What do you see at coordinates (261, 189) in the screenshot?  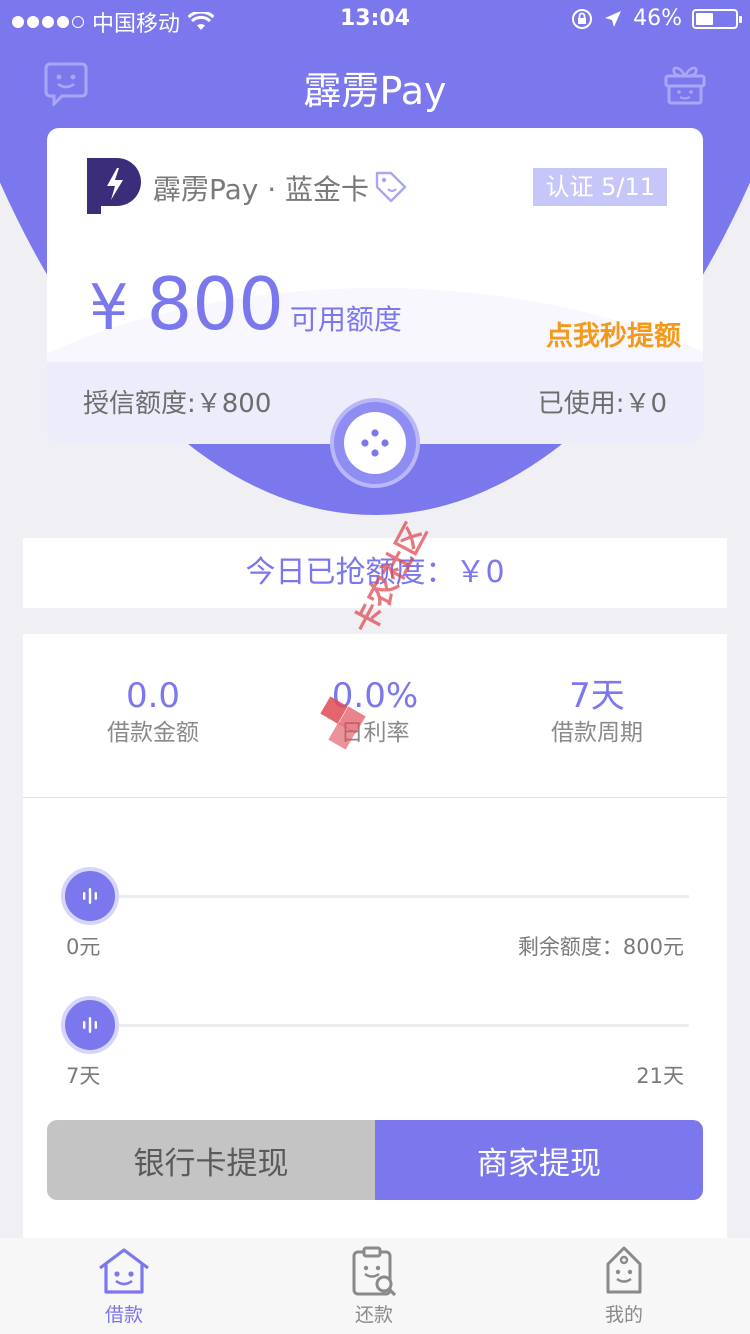 I see `card-name: 霹雳Pay · 蓝金卡` at bounding box center [261, 189].